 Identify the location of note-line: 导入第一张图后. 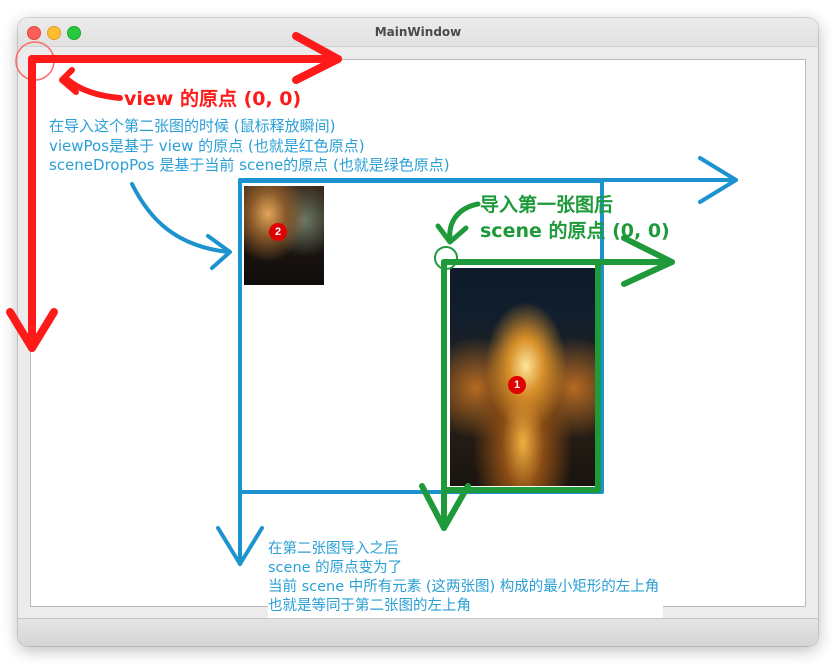
(547, 205).